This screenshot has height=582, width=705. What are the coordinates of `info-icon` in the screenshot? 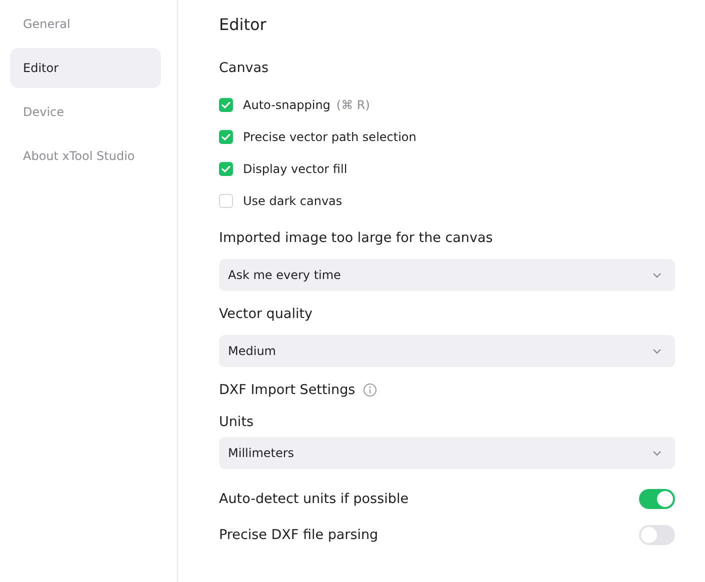 It's located at (370, 390).